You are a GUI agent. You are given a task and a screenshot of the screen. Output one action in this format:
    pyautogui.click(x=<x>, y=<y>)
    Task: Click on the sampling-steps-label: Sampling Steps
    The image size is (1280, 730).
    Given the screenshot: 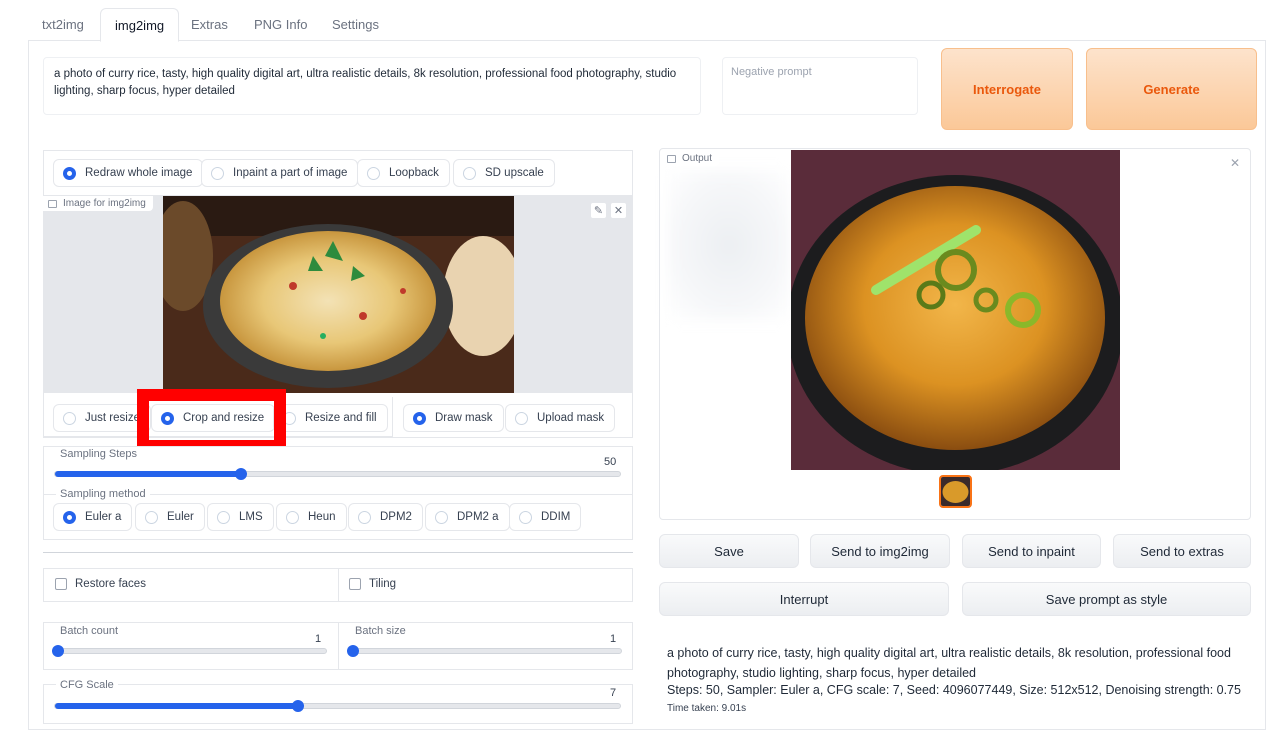 What is the action you would take?
    pyautogui.click(x=99, y=454)
    